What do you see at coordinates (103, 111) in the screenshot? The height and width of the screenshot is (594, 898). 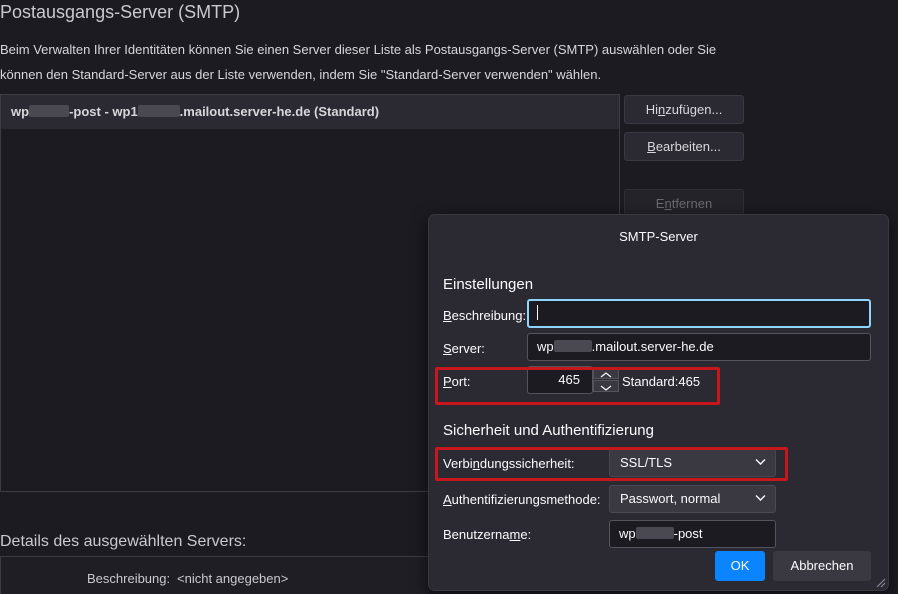 I see `server-entry-middle: -post - wp1` at bounding box center [103, 111].